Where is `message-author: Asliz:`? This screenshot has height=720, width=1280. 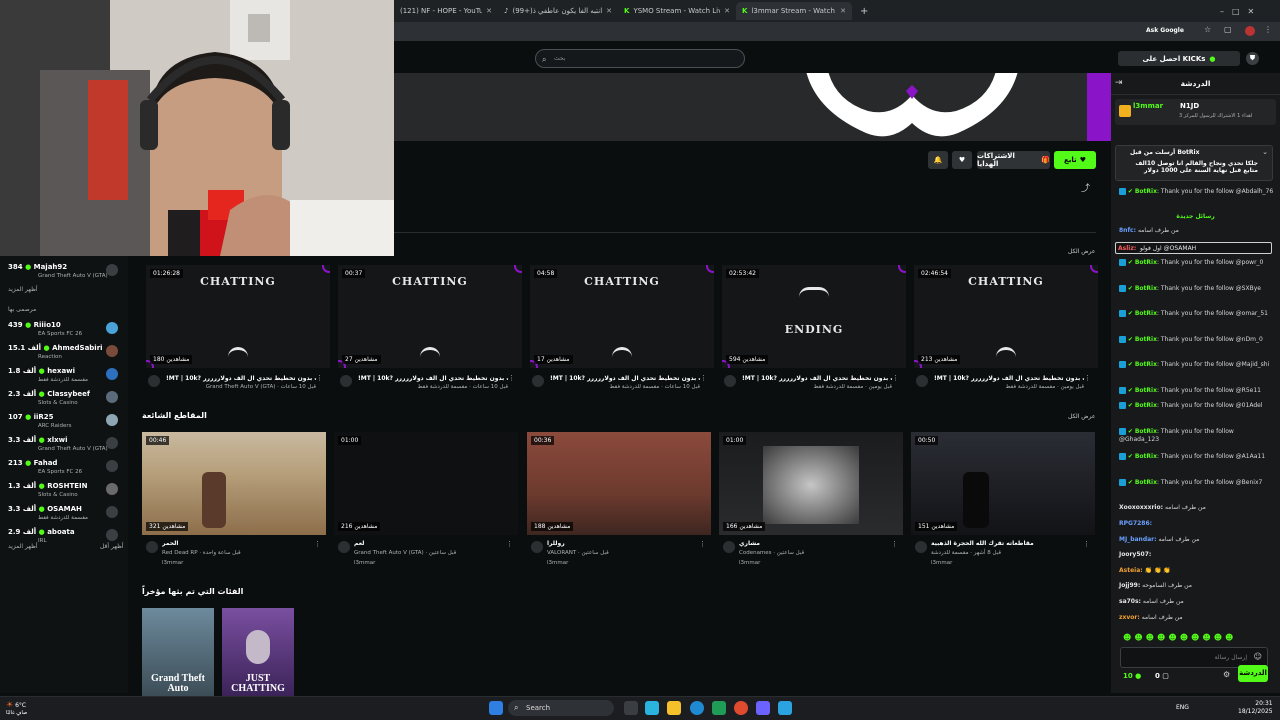
message-author: Asliz: is located at coordinates (1127, 248).